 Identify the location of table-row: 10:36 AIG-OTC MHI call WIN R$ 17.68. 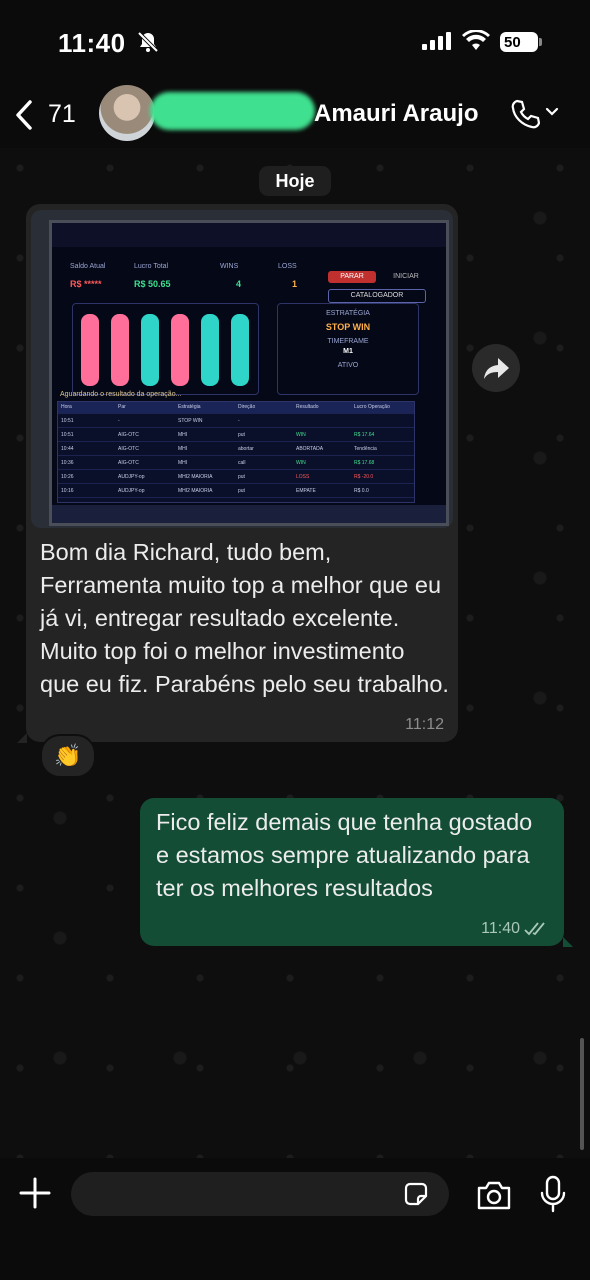
(236, 464).